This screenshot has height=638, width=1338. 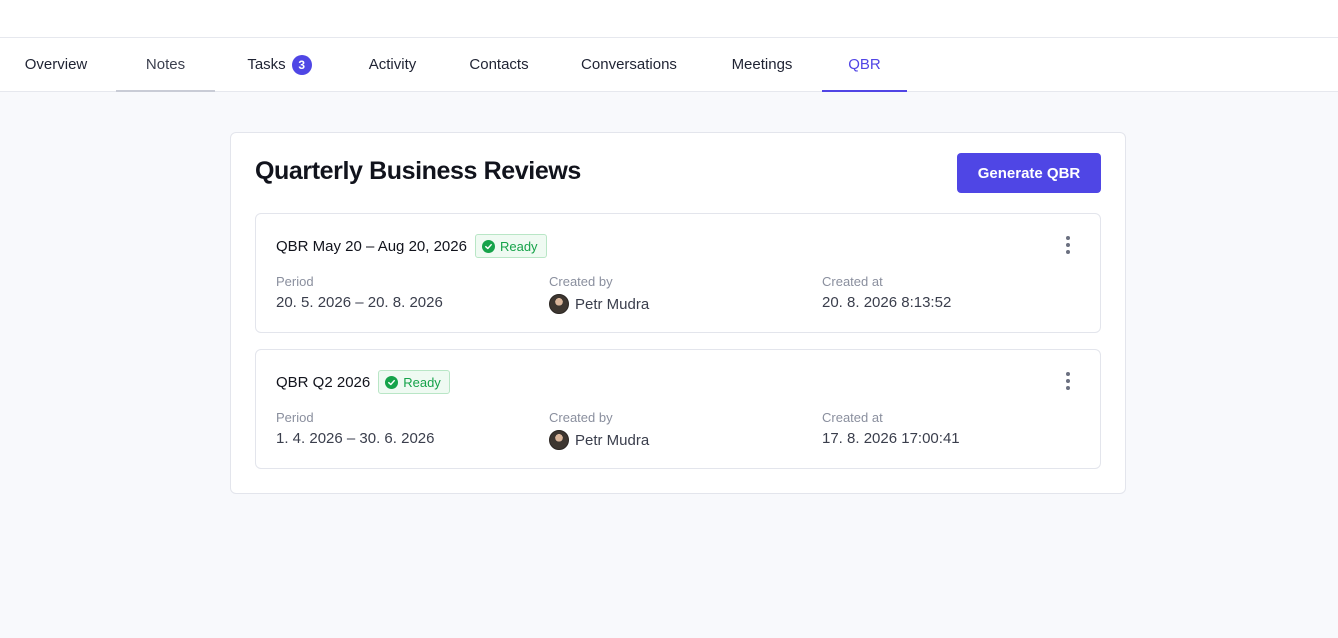 I want to click on qbr-card-header: QBR May 20 – Aug 20, 2026 Ready, so click(x=411, y=246).